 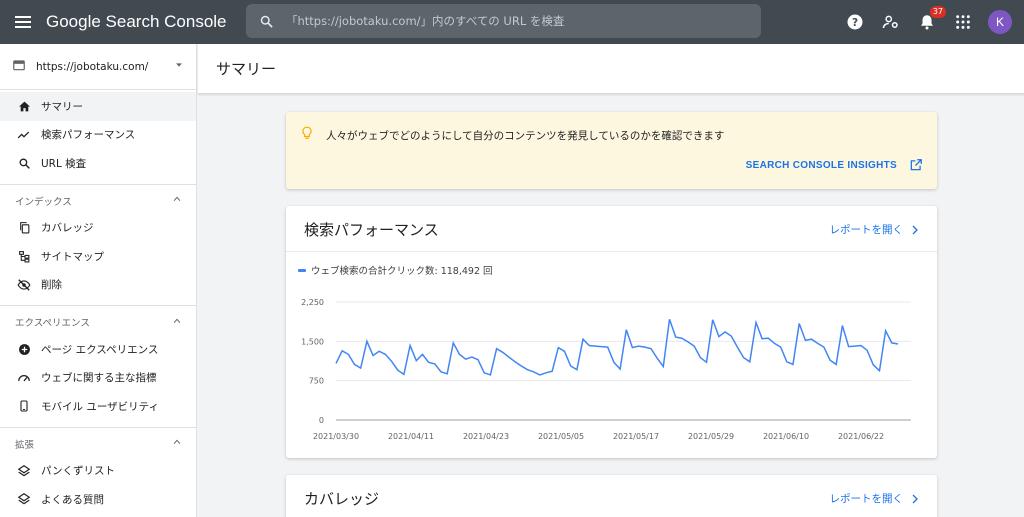 I want to click on x-tick-label: 2021/05/29, so click(x=711, y=436).